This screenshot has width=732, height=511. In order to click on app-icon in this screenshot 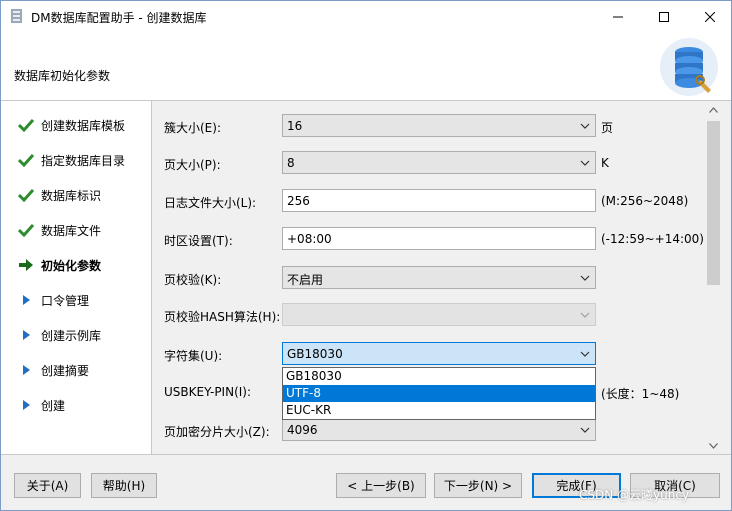, I will do `click(16, 16)`.